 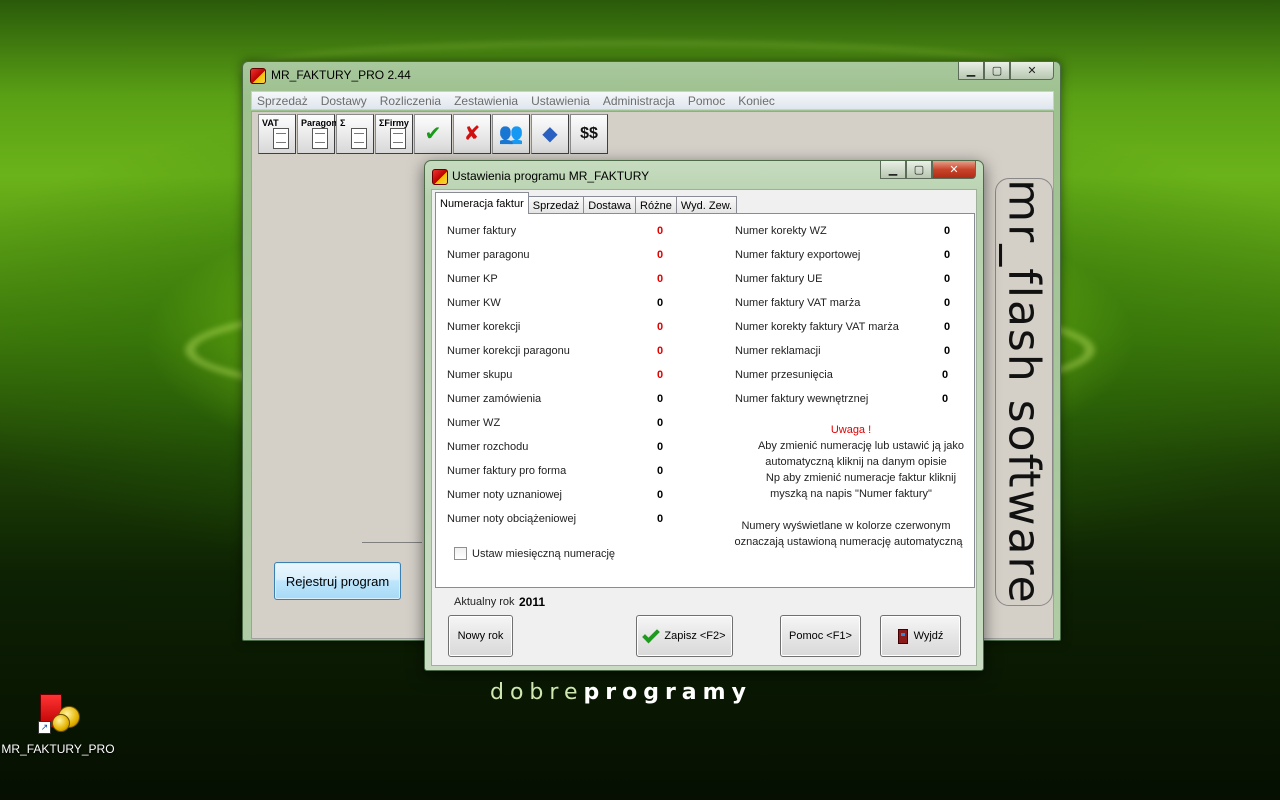 What do you see at coordinates (920, 636) in the screenshot?
I see `exit-button: Wyjdź` at bounding box center [920, 636].